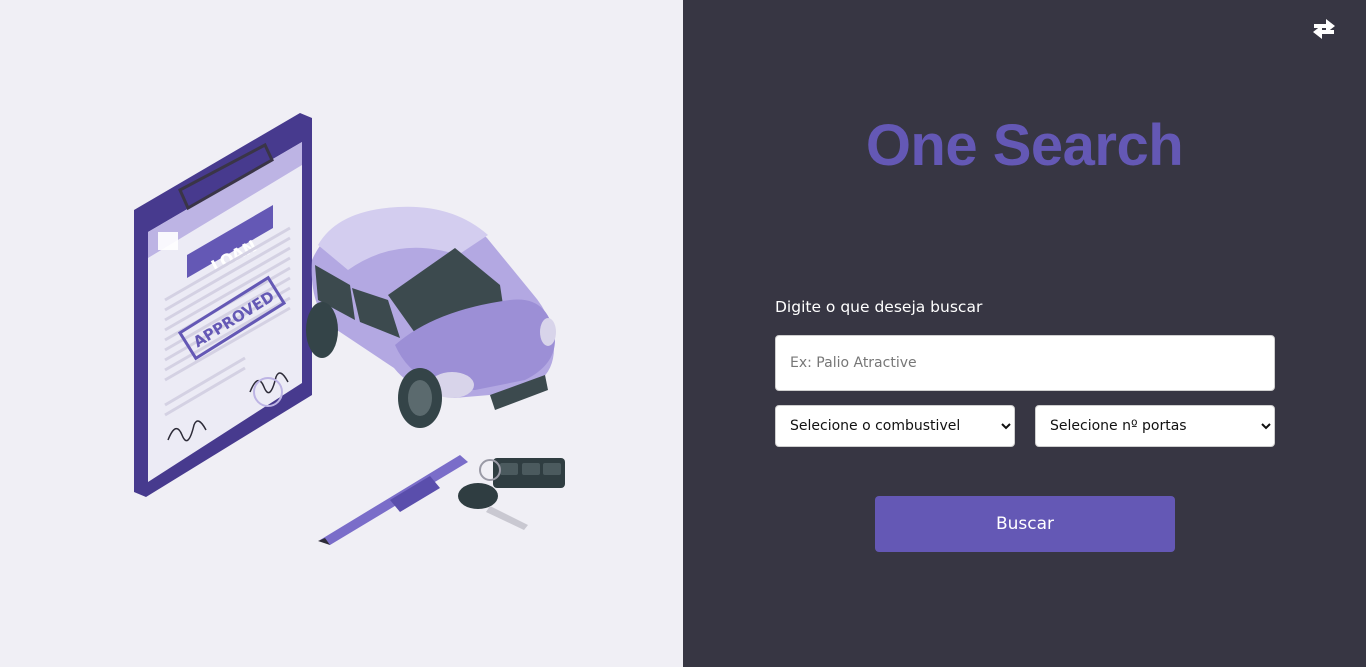  Describe the element at coordinates (1155, 426) in the screenshot. I see `doors-select: Selecione nº portas` at that location.